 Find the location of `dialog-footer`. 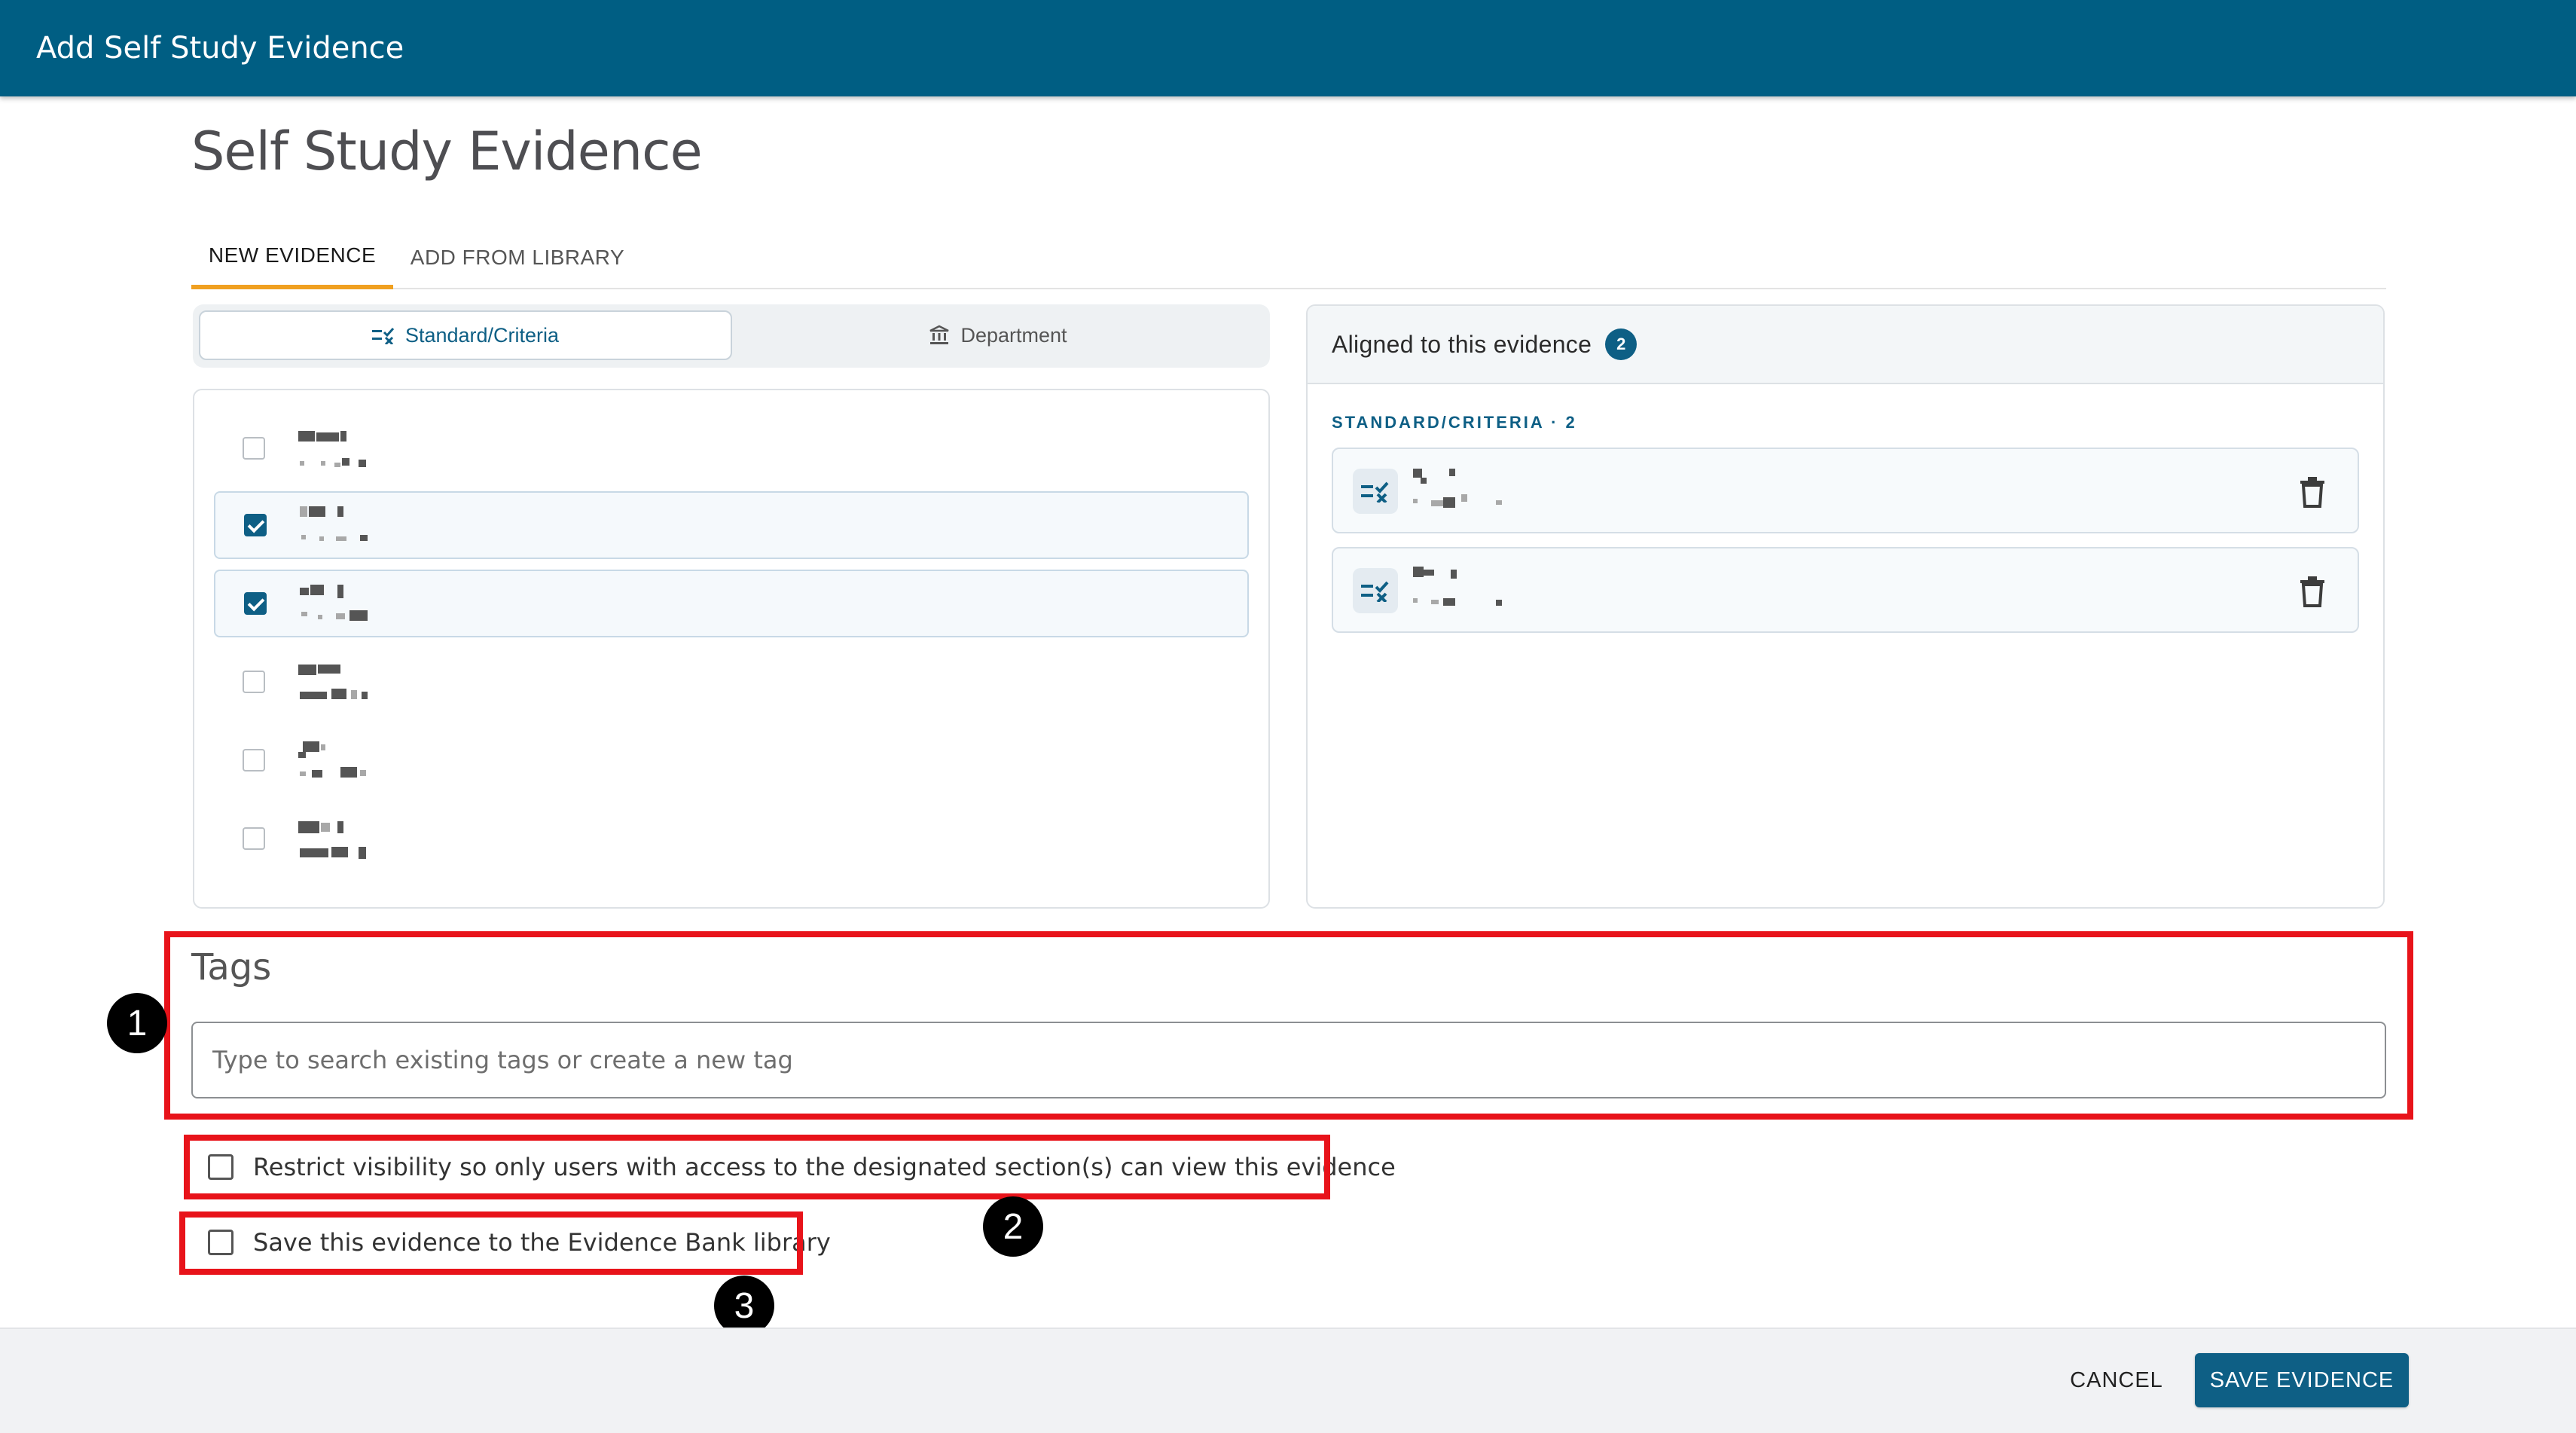

dialog-footer is located at coordinates (1288, 1380).